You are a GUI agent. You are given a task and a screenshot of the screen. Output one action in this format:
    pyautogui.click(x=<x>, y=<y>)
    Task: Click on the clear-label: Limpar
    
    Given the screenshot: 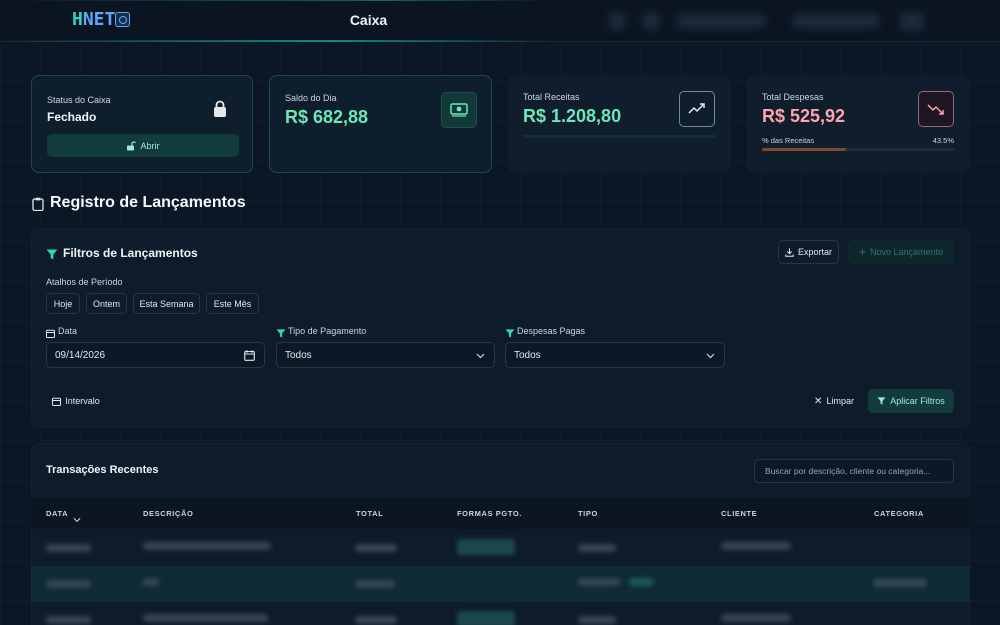 What is the action you would take?
    pyautogui.click(x=840, y=401)
    